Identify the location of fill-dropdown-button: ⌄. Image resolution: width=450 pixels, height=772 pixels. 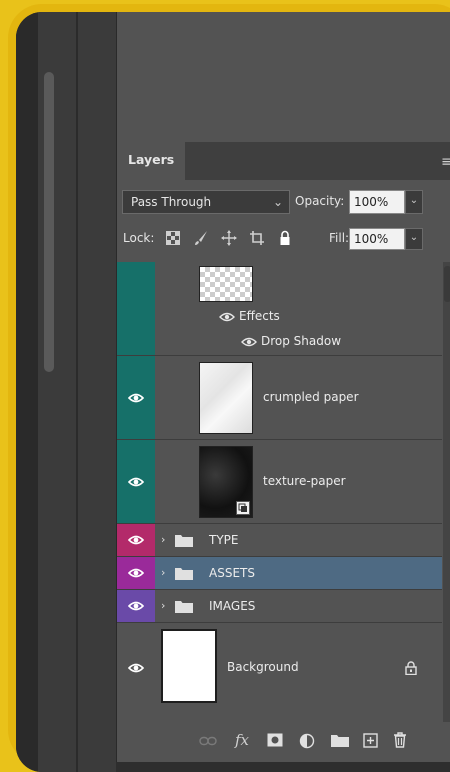
(414, 239).